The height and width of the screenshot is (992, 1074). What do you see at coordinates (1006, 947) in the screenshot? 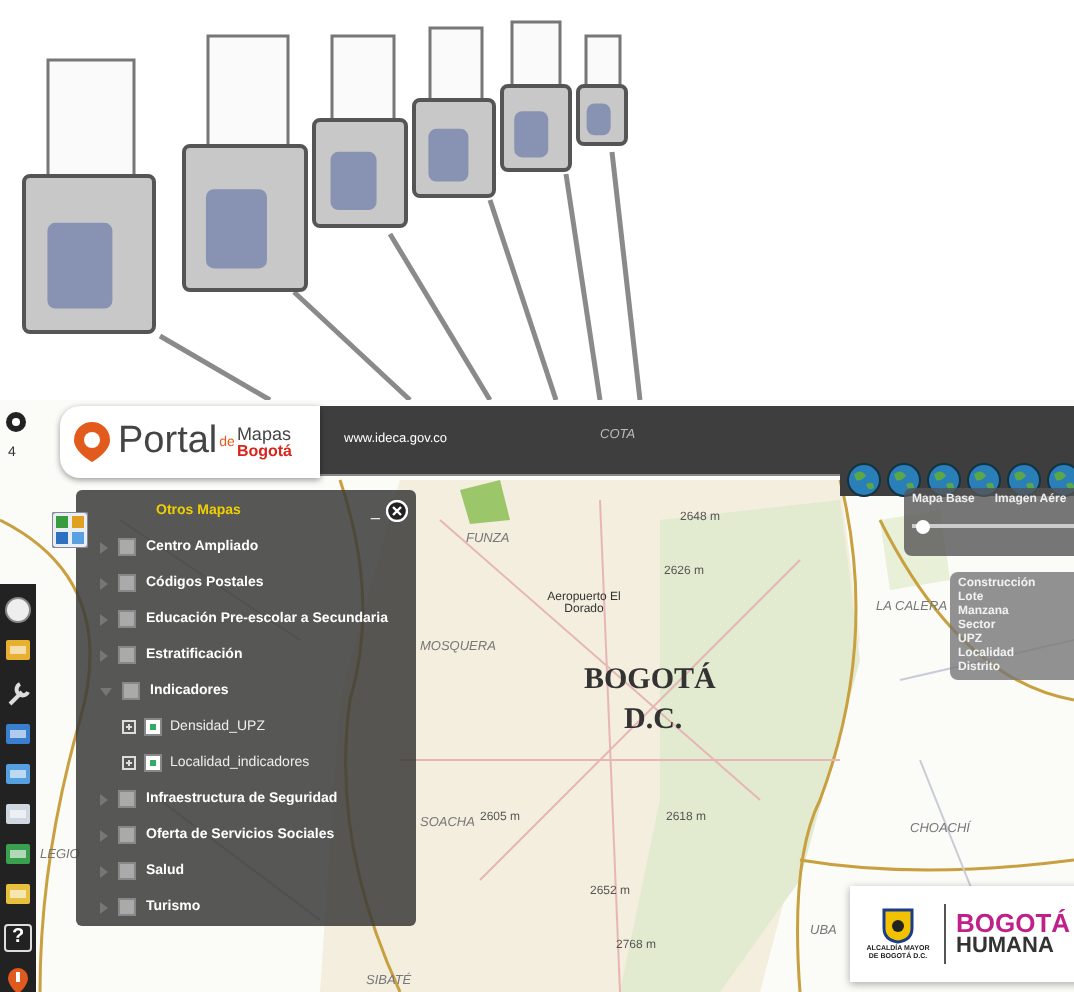
I see `brand-subtitle: HUMANA` at bounding box center [1006, 947].